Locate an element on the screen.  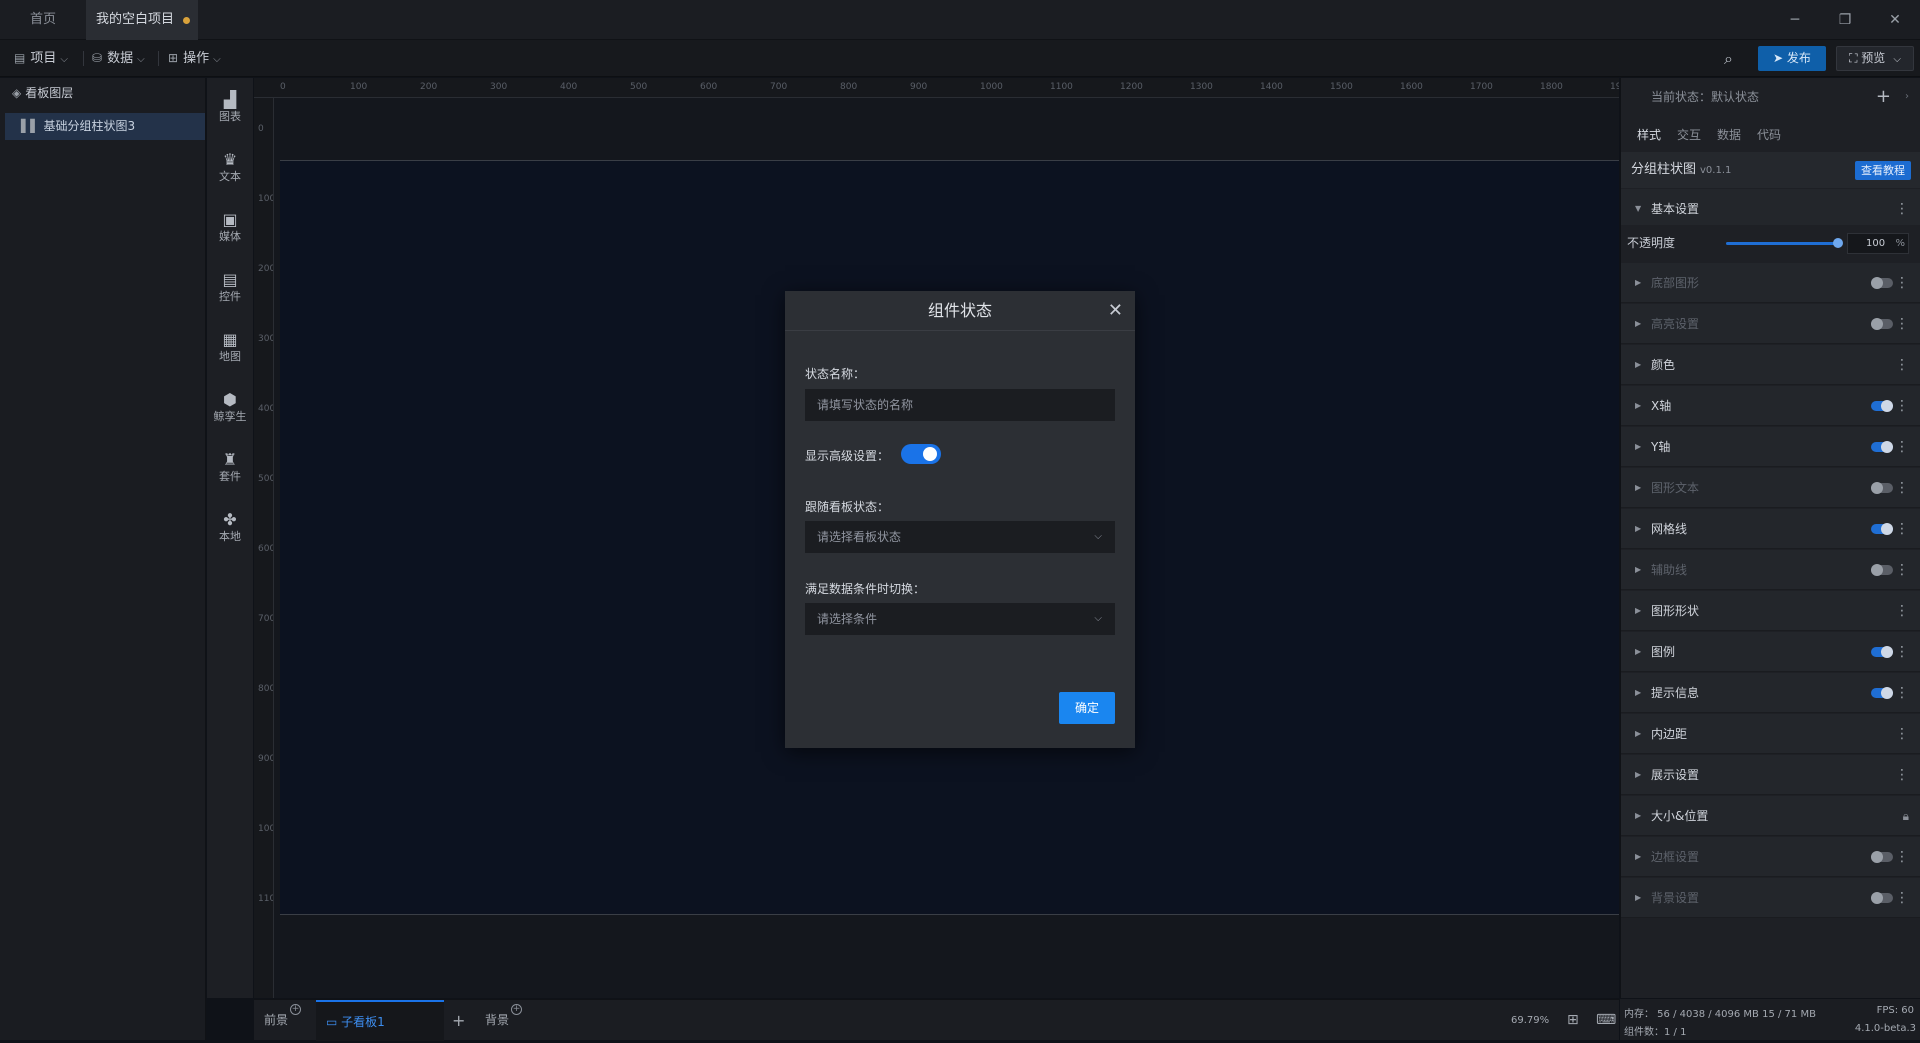
twin-icon: ⬢ is located at coordinates (230, 399).